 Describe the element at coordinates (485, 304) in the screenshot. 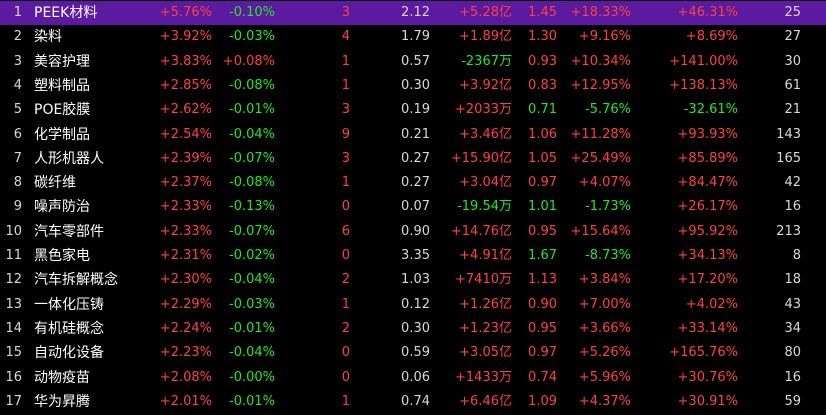

I see `net-inflow: +1.26亿` at that location.